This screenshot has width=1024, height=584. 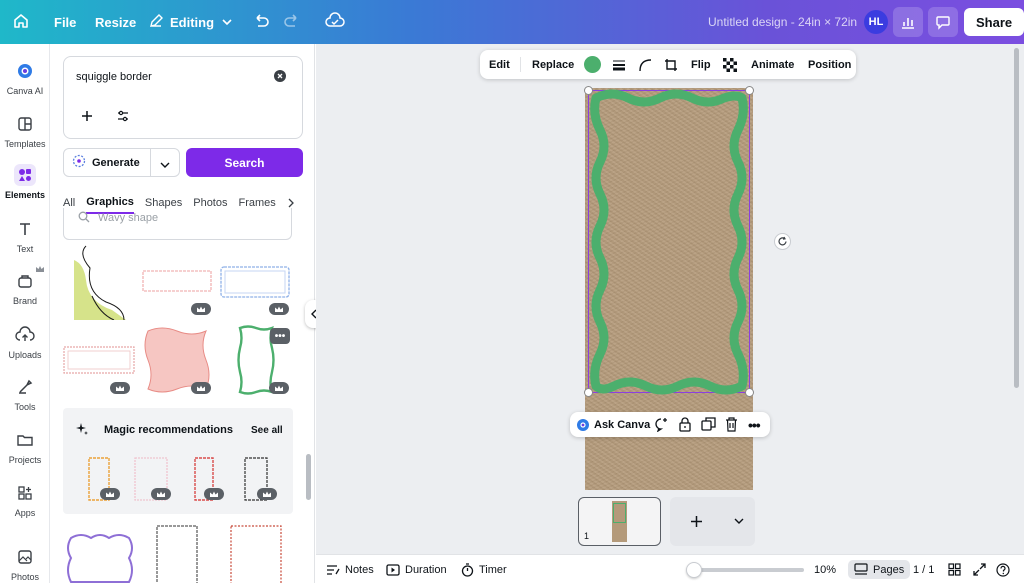 What do you see at coordinates (177, 553) in the screenshot?
I see `graphic-result-black-wavy` at bounding box center [177, 553].